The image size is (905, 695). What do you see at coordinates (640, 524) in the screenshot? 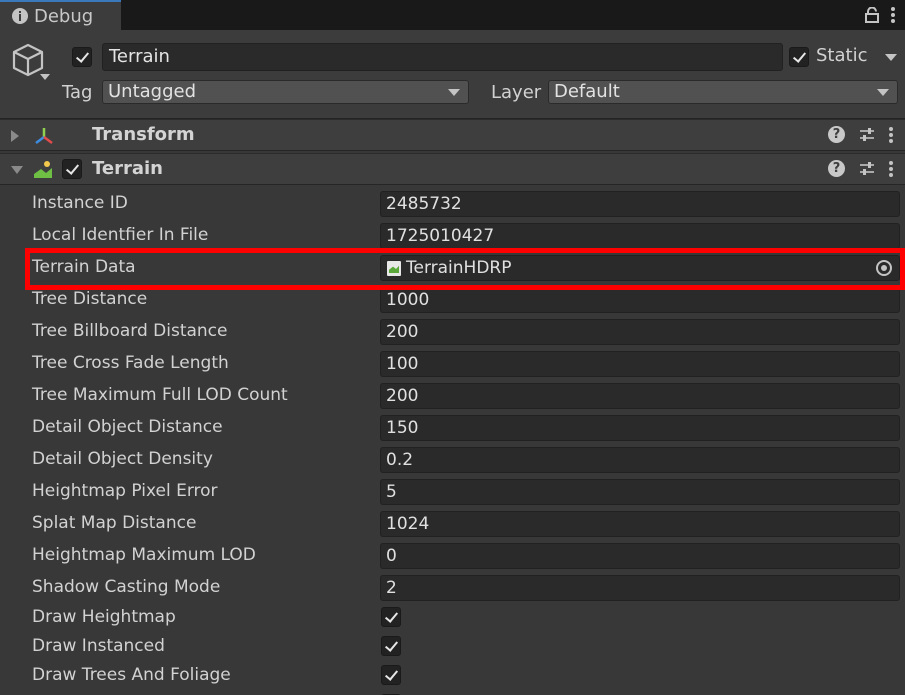
I see `property-field: 1024` at bounding box center [640, 524].